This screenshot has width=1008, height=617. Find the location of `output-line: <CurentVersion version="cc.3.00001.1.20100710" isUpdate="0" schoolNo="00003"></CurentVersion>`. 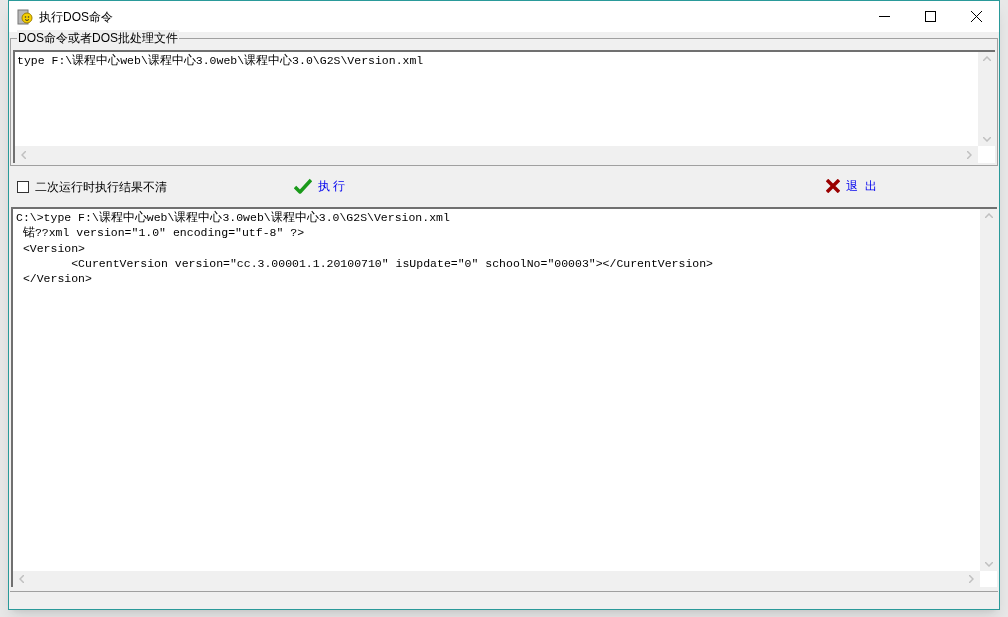

output-line: <CurentVersion version="cc.3.00001.1.20100710" isUpdate="0" schoolNo="00003"></CurentVersion> is located at coordinates (392, 263).